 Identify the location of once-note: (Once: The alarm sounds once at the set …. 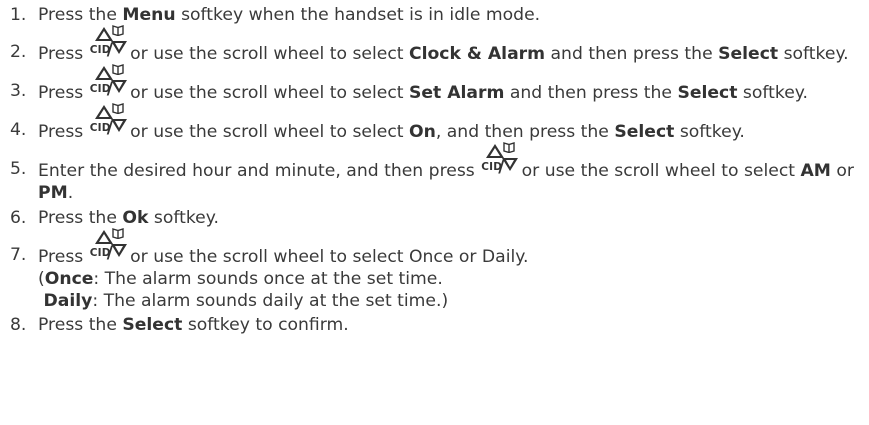
(240, 279).